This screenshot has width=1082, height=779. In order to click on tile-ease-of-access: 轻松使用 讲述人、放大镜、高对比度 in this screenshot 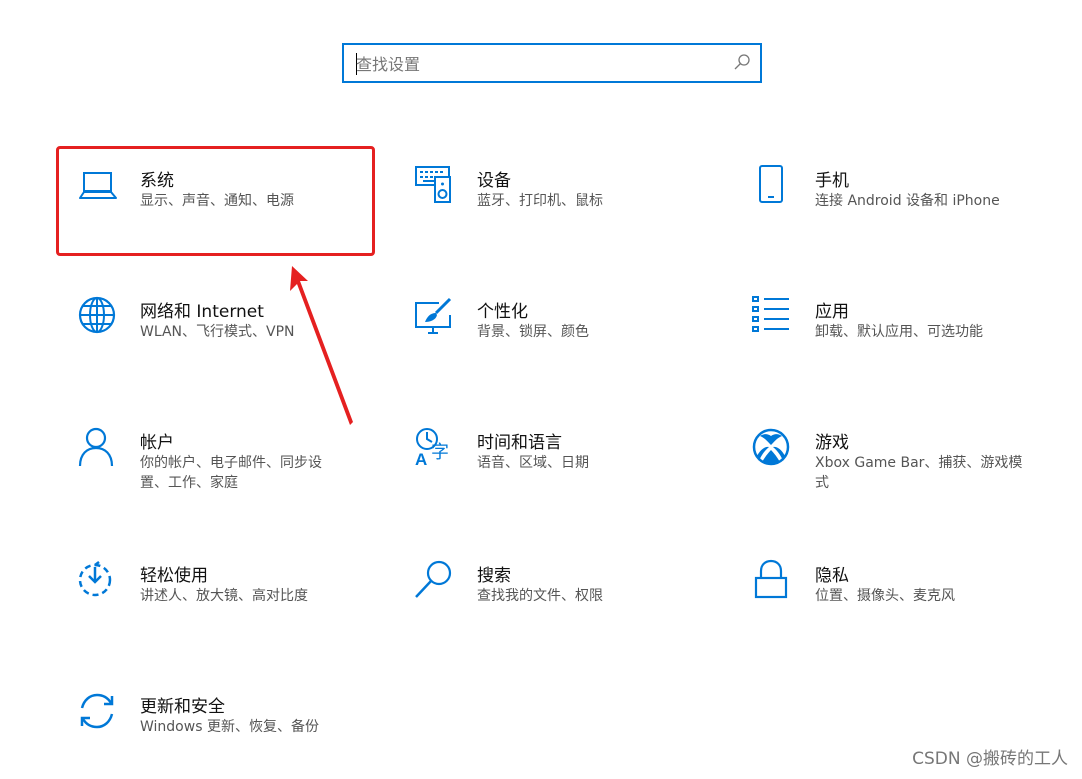, I will do `click(228, 616)`.